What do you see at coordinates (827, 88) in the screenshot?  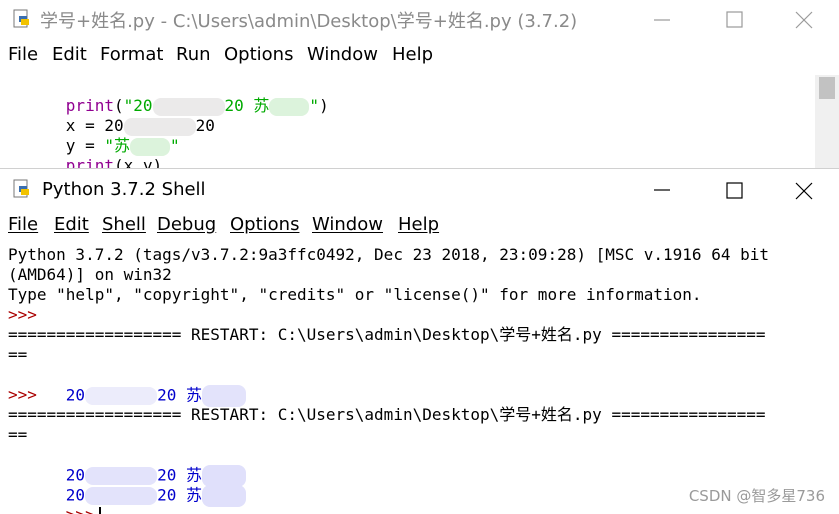 I see `editor-scrollbar-thumb` at bounding box center [827, 88].